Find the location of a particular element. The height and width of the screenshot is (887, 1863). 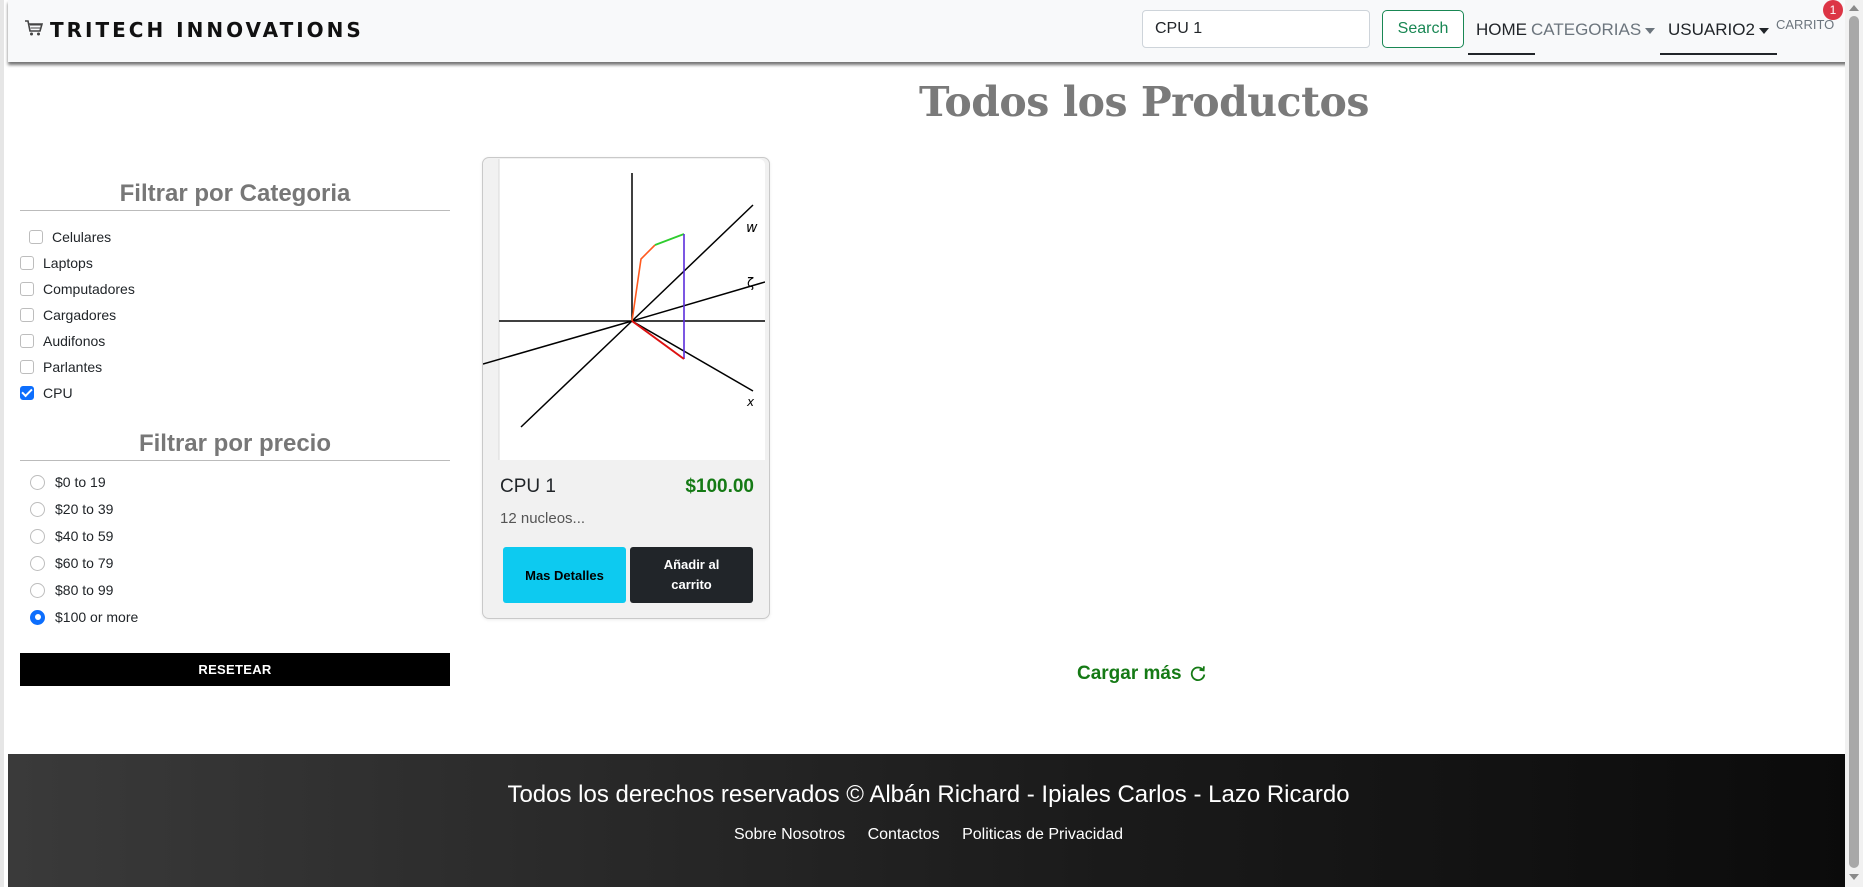

brand-name: TRITECH INNOVATIONS is located at coordinates (207, 30).